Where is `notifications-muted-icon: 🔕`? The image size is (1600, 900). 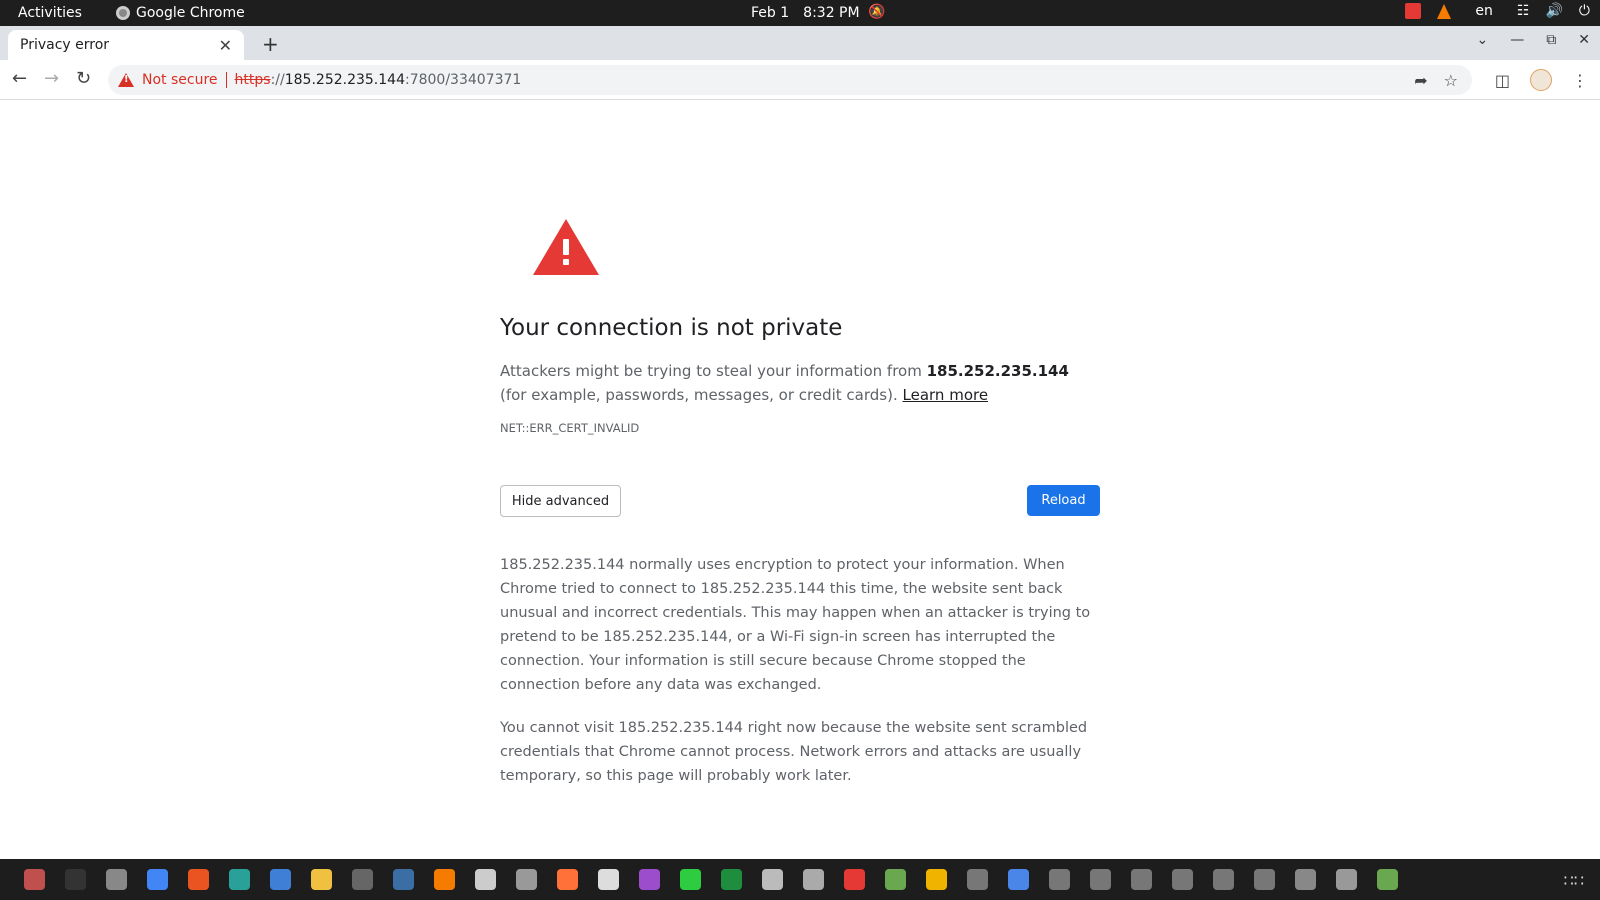 notifications-muted-icon: 🔕 is located at coordinates (877, 12).